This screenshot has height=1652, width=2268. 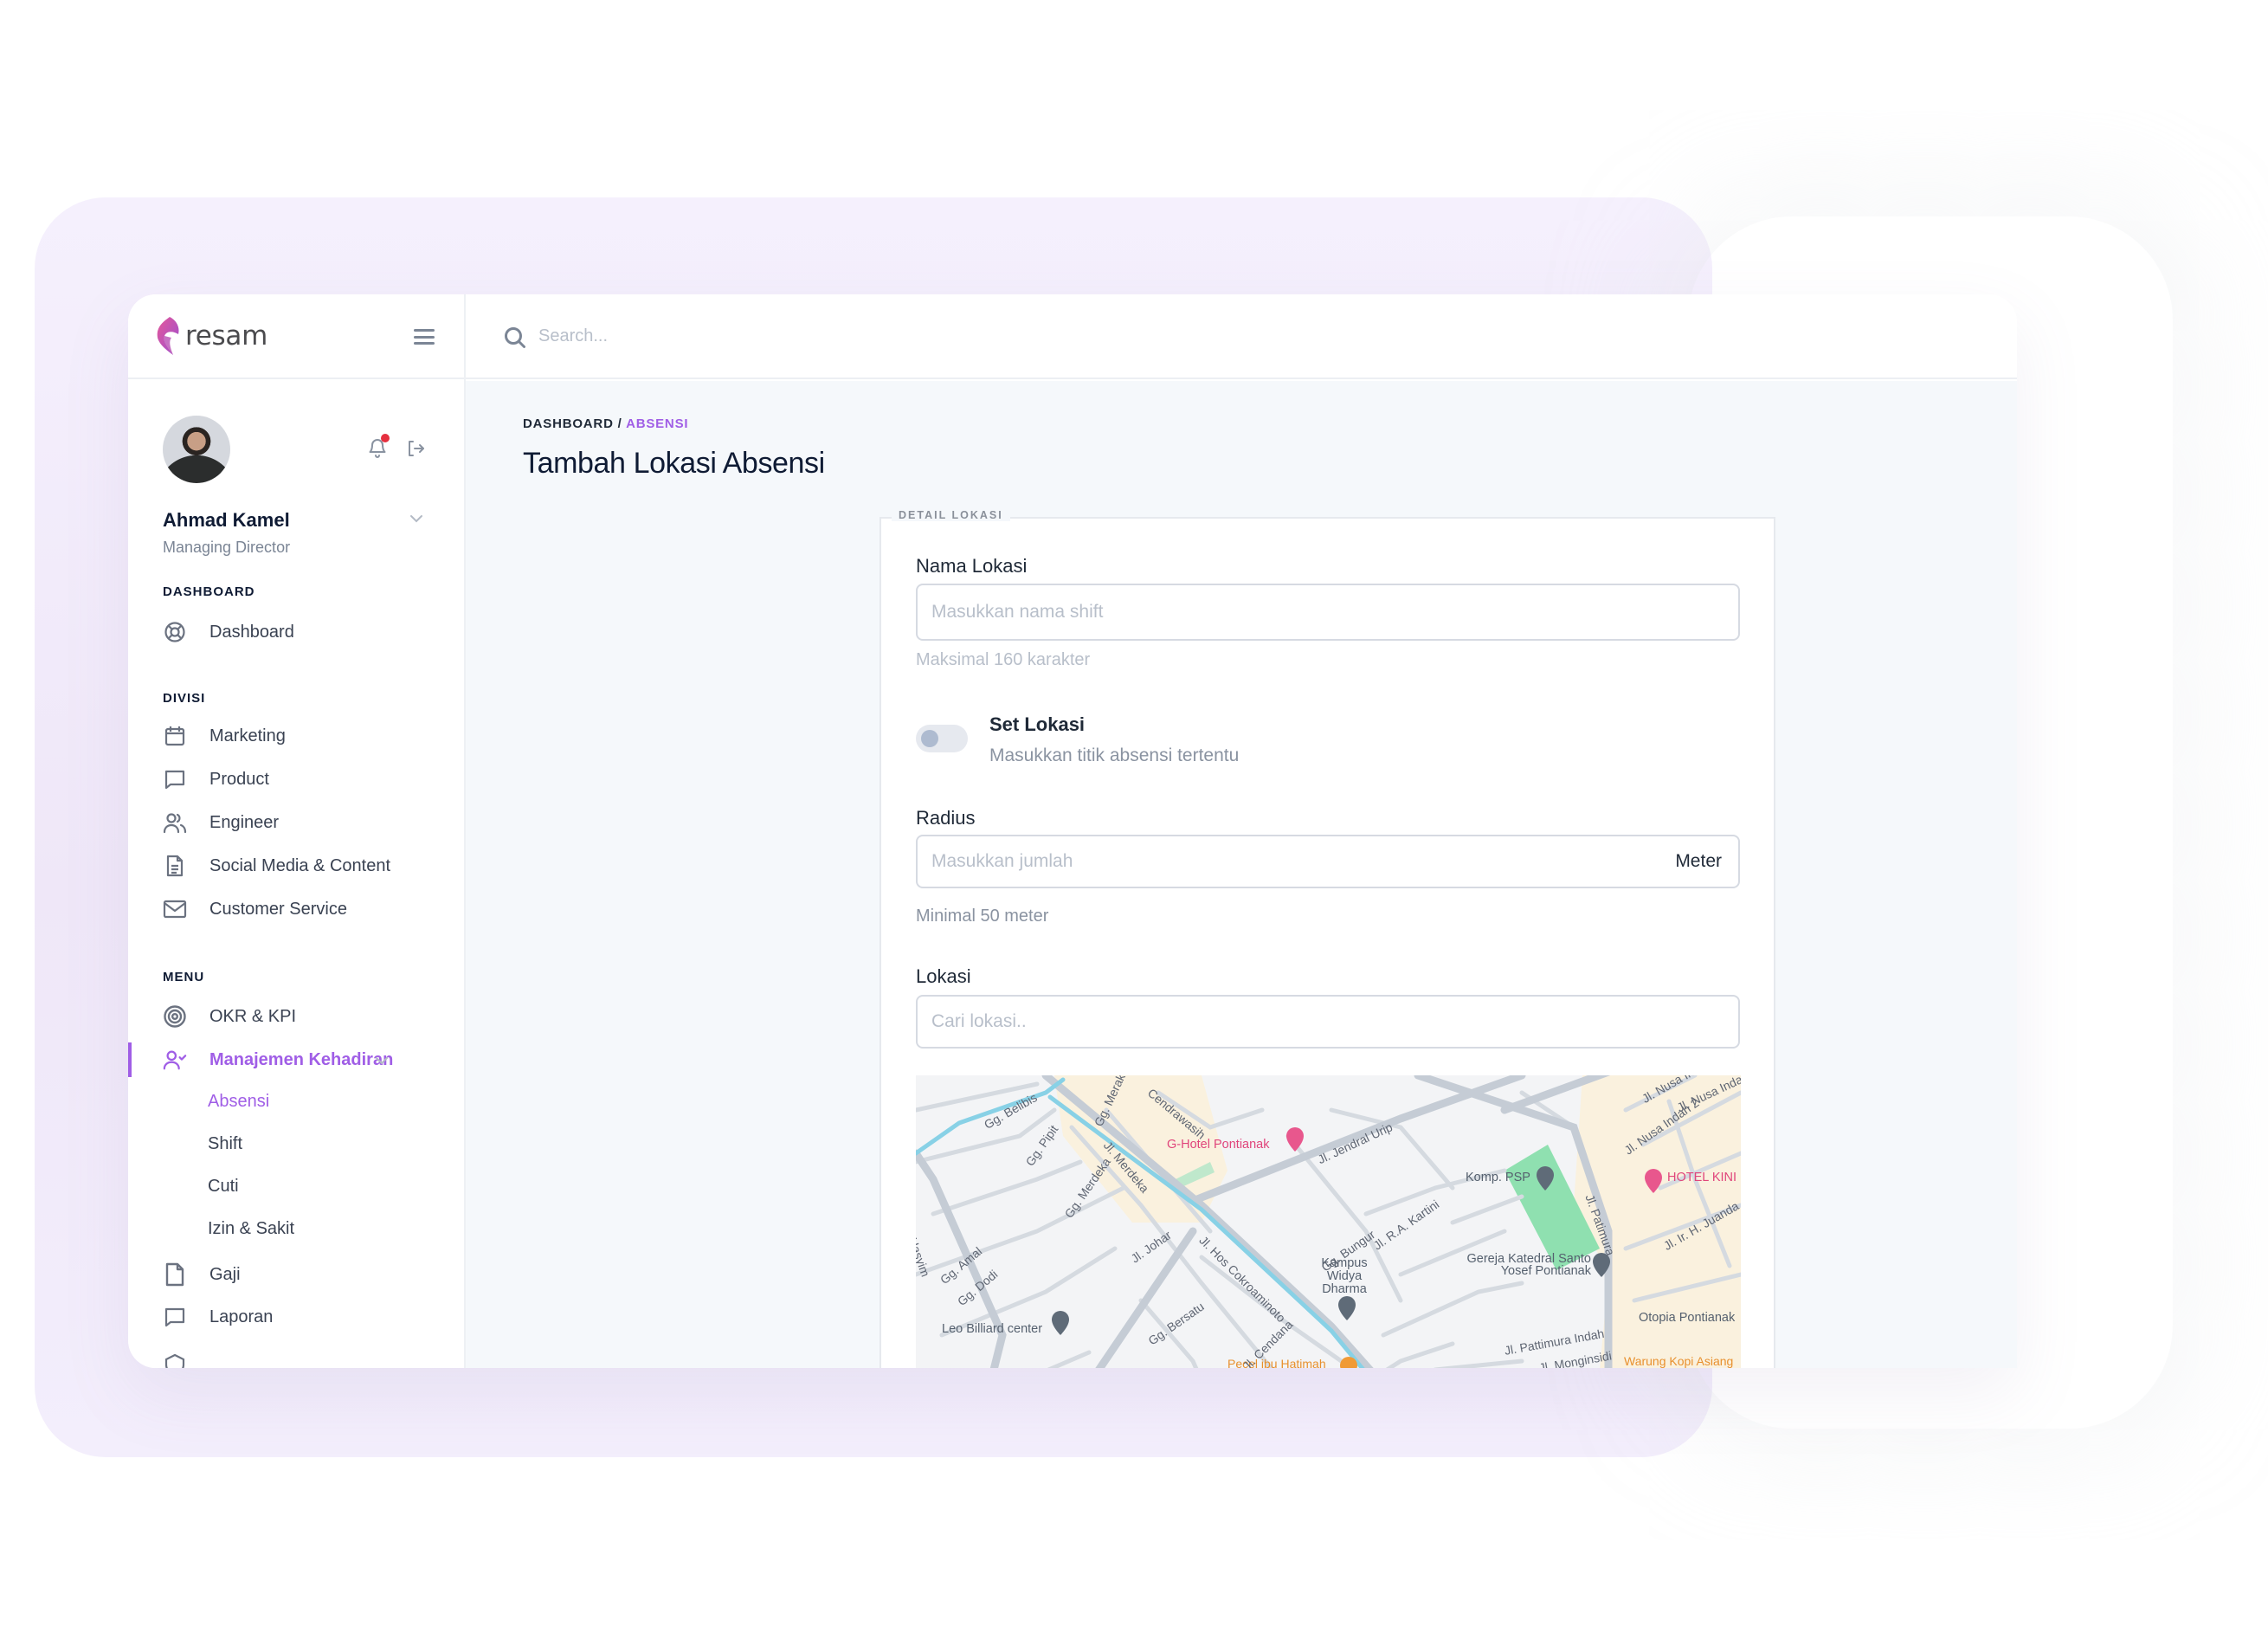 What do you see at coordinates (175, 1360) in the screenshot?
I see `shield-icon` at bounding box center [175, 1360].